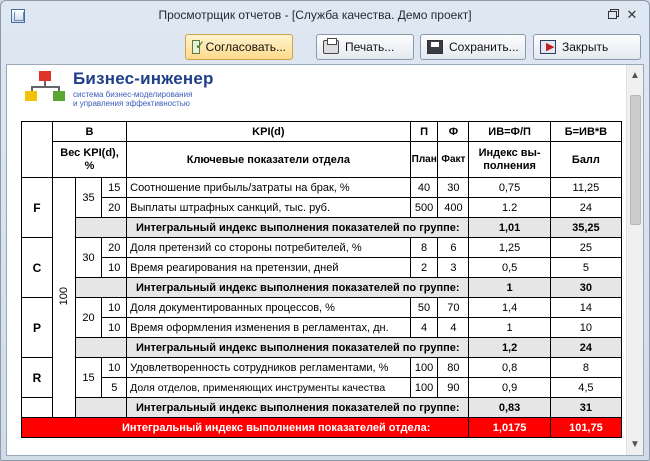 The width and height of the screenshot is (650, 461). I want to click on kpi-index: 0,5, so click(509, 267).